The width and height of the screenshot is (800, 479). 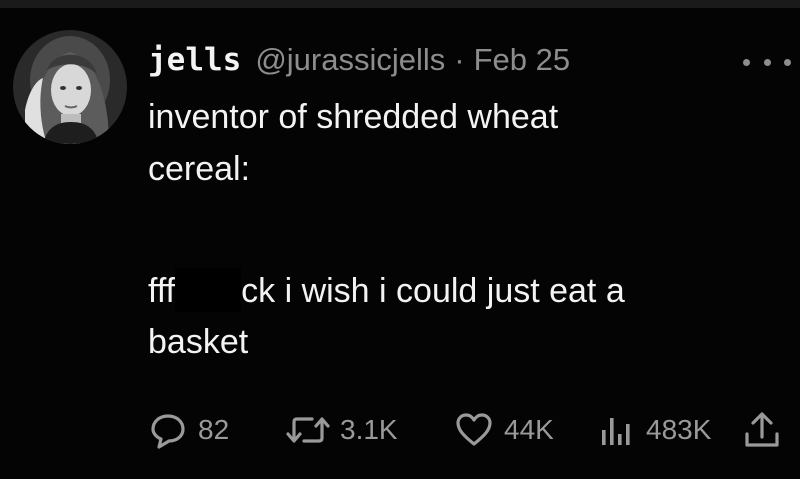 I want to click on share-icon, so click(x=762, y=429).